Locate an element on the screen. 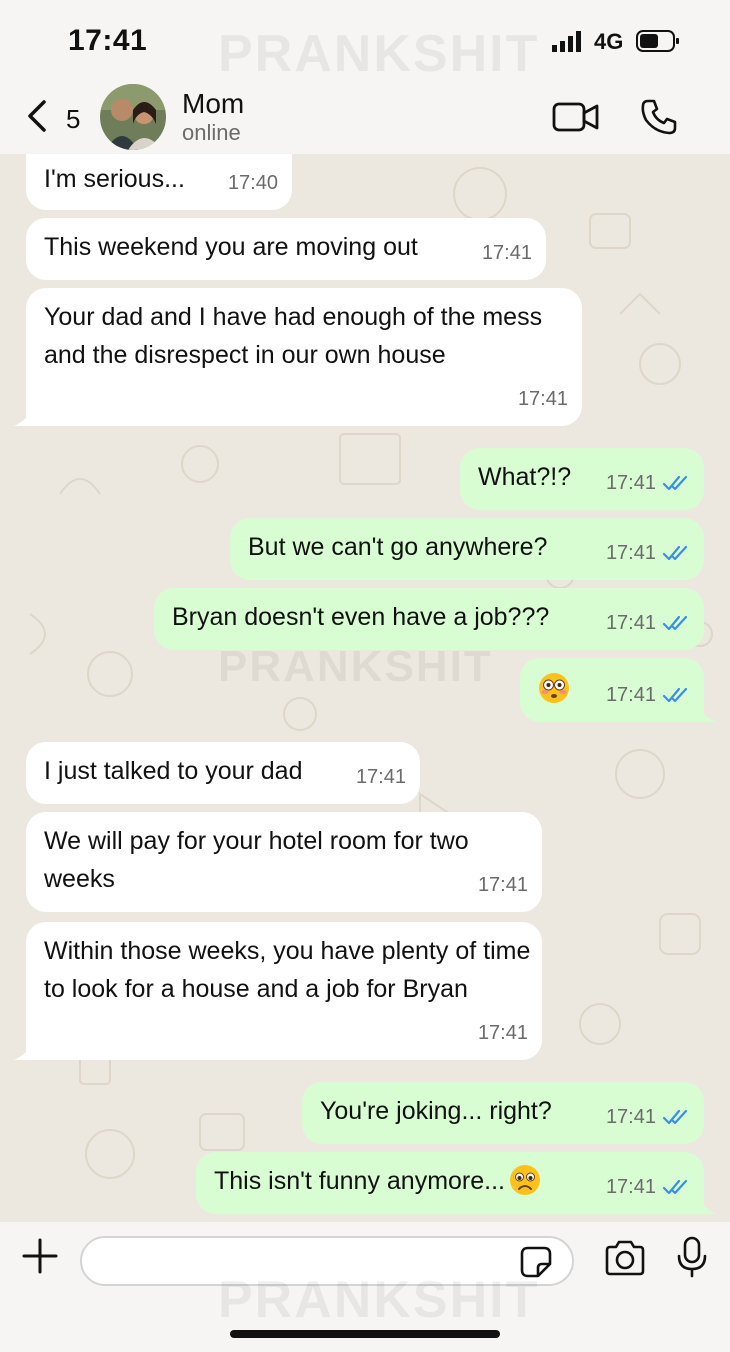 Image resolution: width=730 pixels, height=1352 pixels. chevron-left-icon is located at coordinates (37, 116).